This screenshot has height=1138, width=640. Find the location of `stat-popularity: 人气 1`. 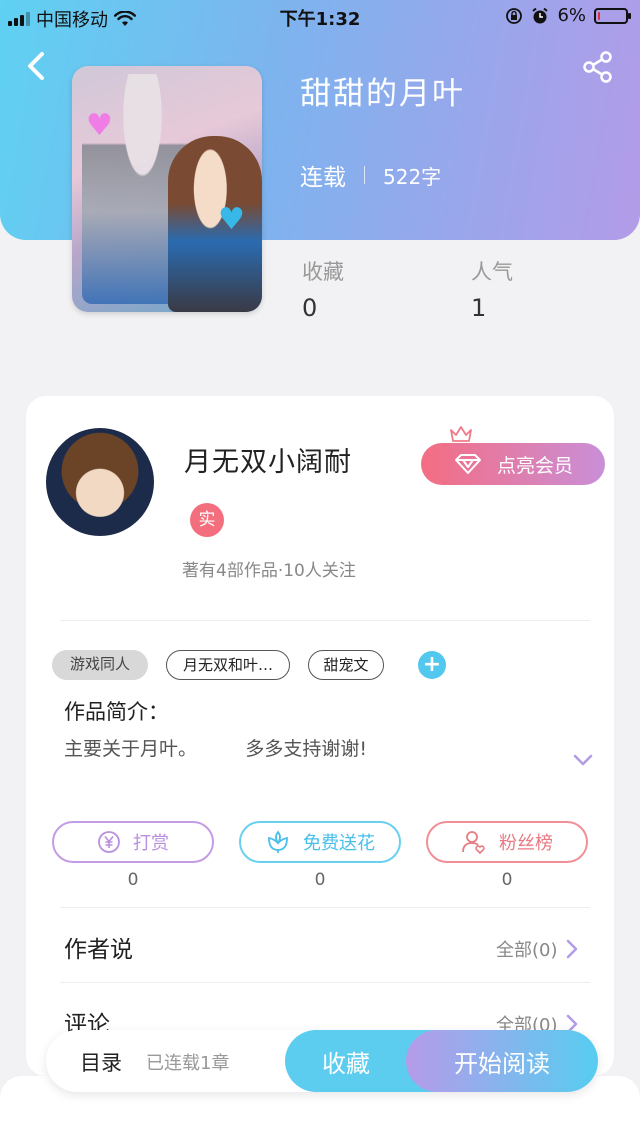

stat-popularity: 人气 1 is located at coordinates (492, 289).